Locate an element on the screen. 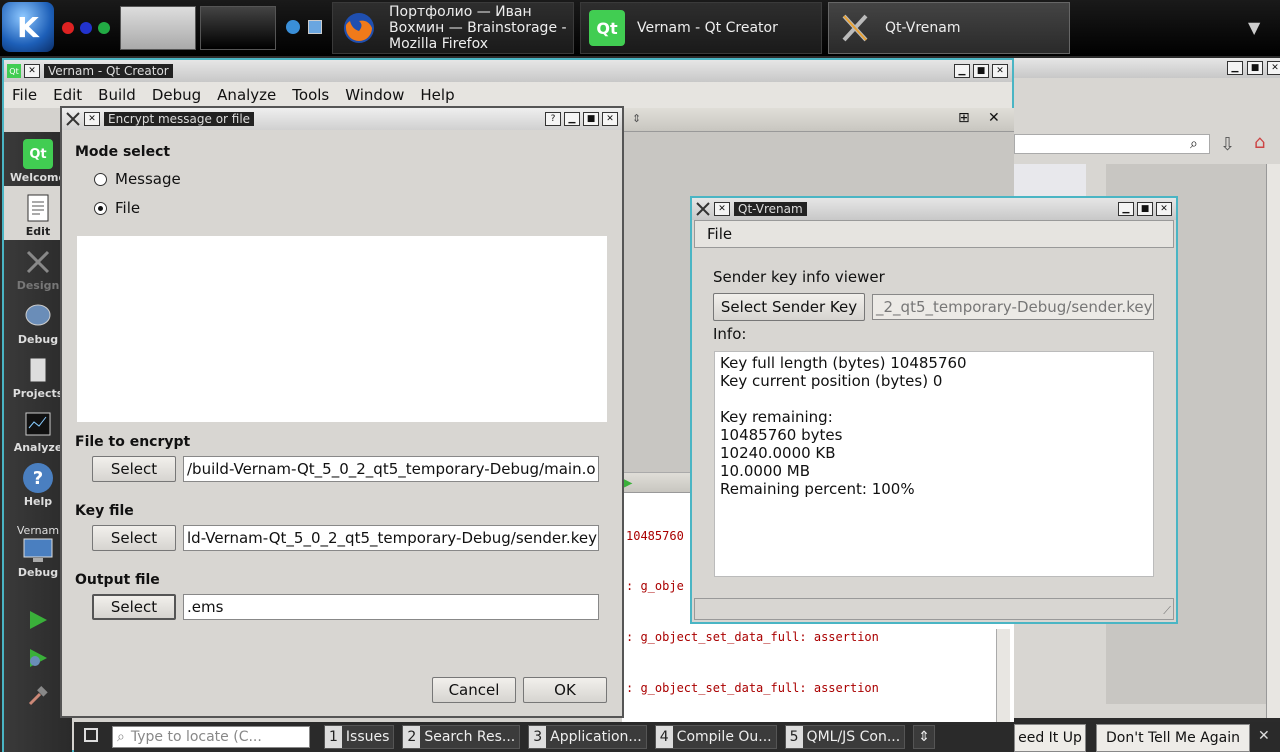 This screenshot has height=752, width=1280. kde-menu-button: K is located at coordinates (28, 27).